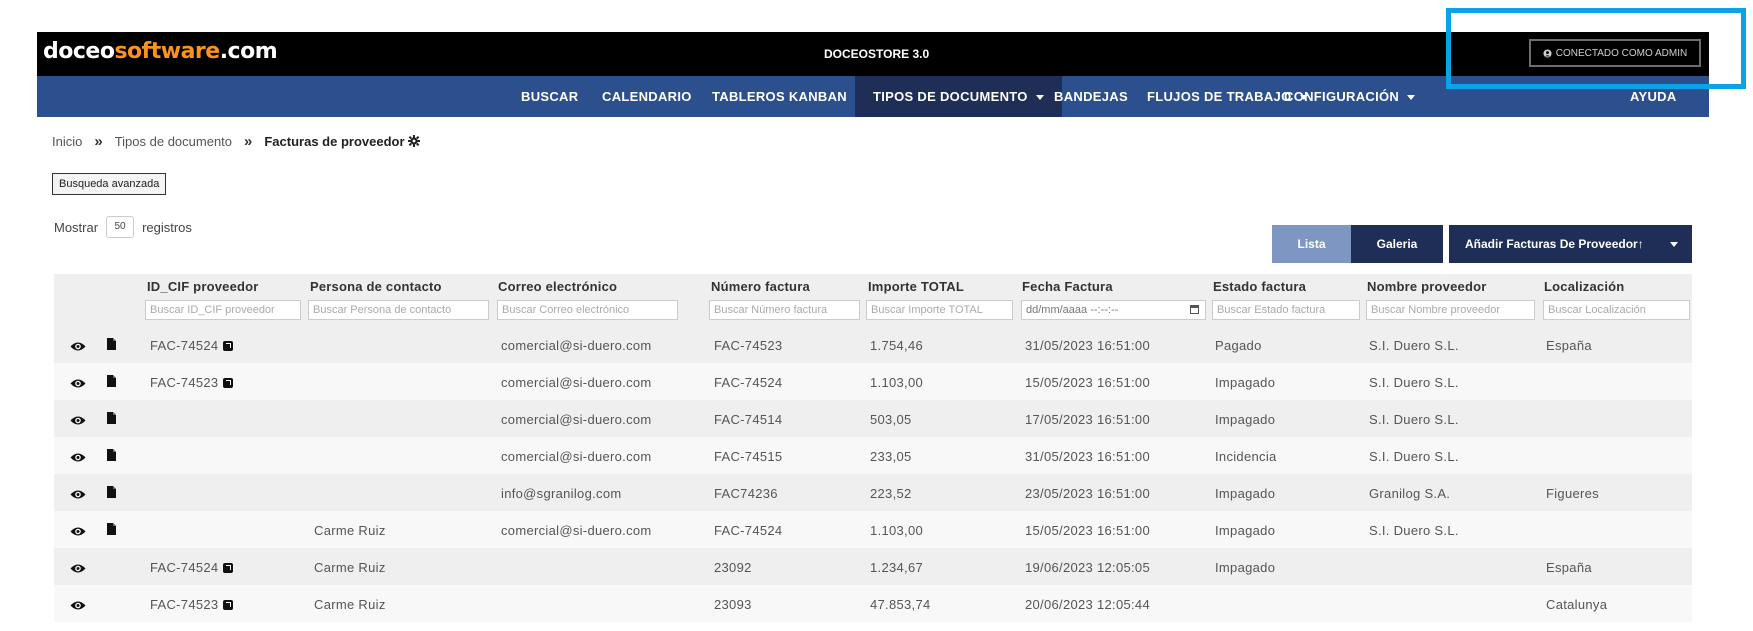 This screenshot has width=1753, height=631. What do you see at coordinates (557, 286) in the screenshot?
I see `column-header-email: Correo electrónico` at bounding box center [557, 286].